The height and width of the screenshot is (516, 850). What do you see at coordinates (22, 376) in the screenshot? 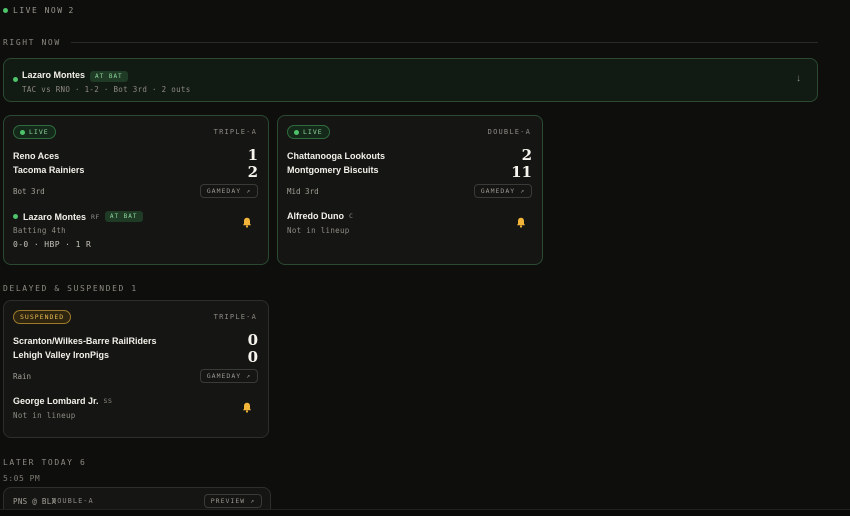
I see `delay-reason: Rain` at bounding box center [22, 376].